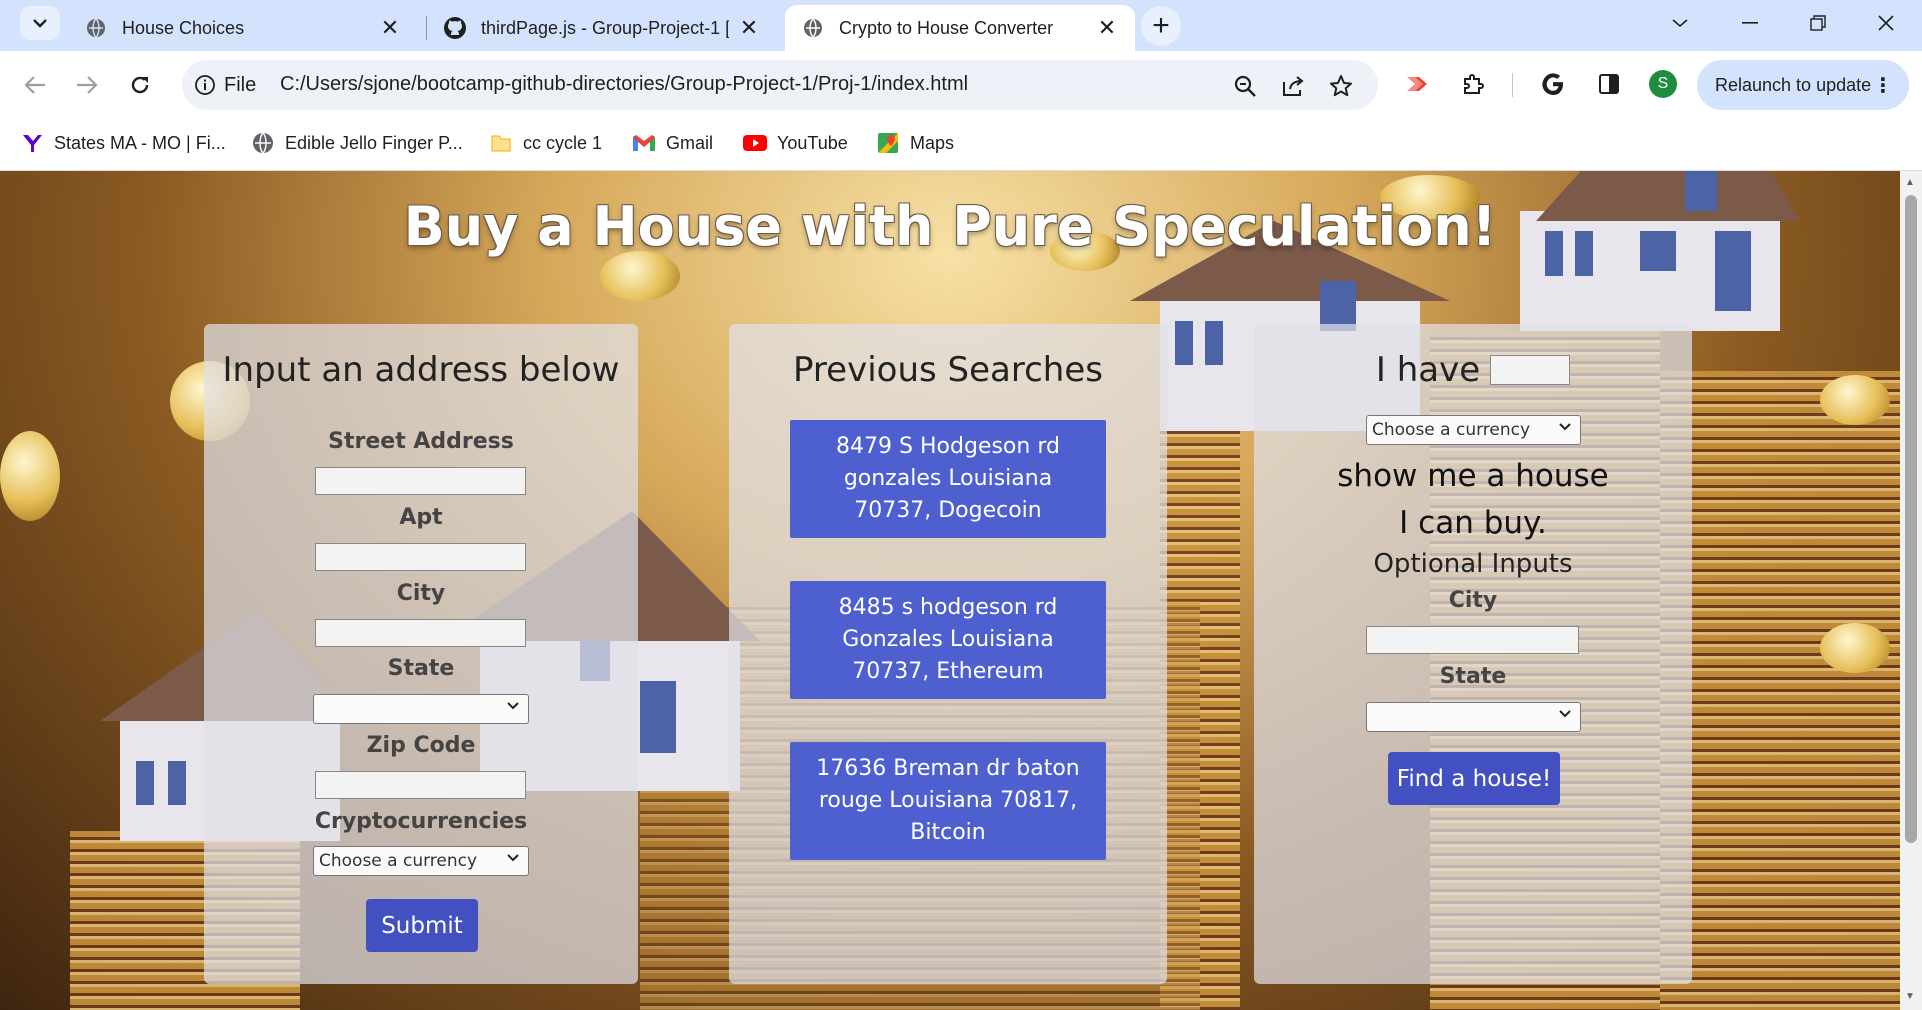 The width and height of the screenshot is (1922, 1010). What do you see at coordinates (644, 143) in the screenshot?
I see `gmail-icon` at bounding box center [644, 143].